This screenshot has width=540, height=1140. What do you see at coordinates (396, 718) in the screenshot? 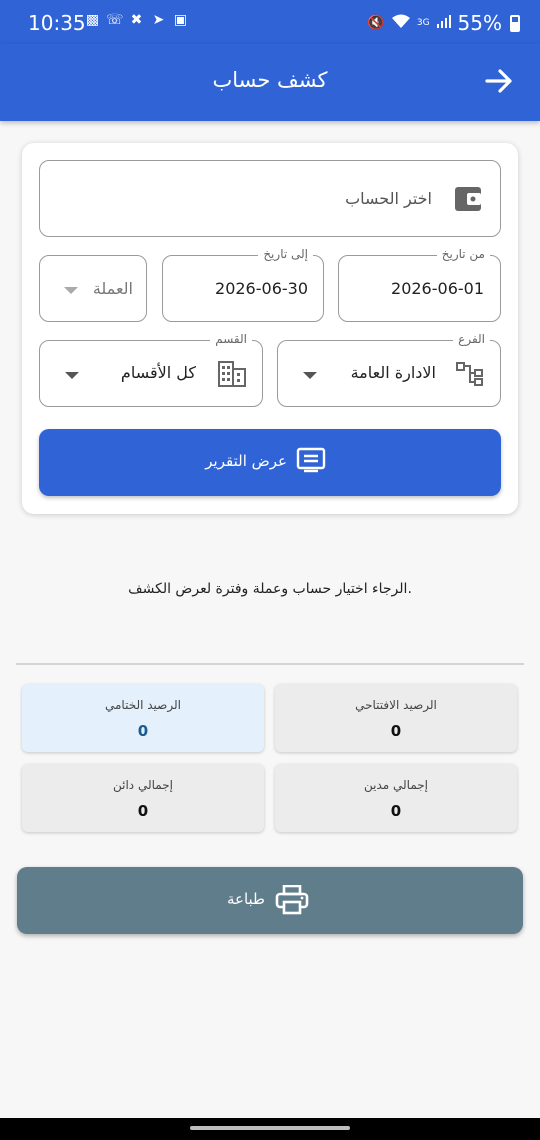
I see `opening-balance-card: الرصيد الافتتاحي 0` at bounding box center [396, 718].